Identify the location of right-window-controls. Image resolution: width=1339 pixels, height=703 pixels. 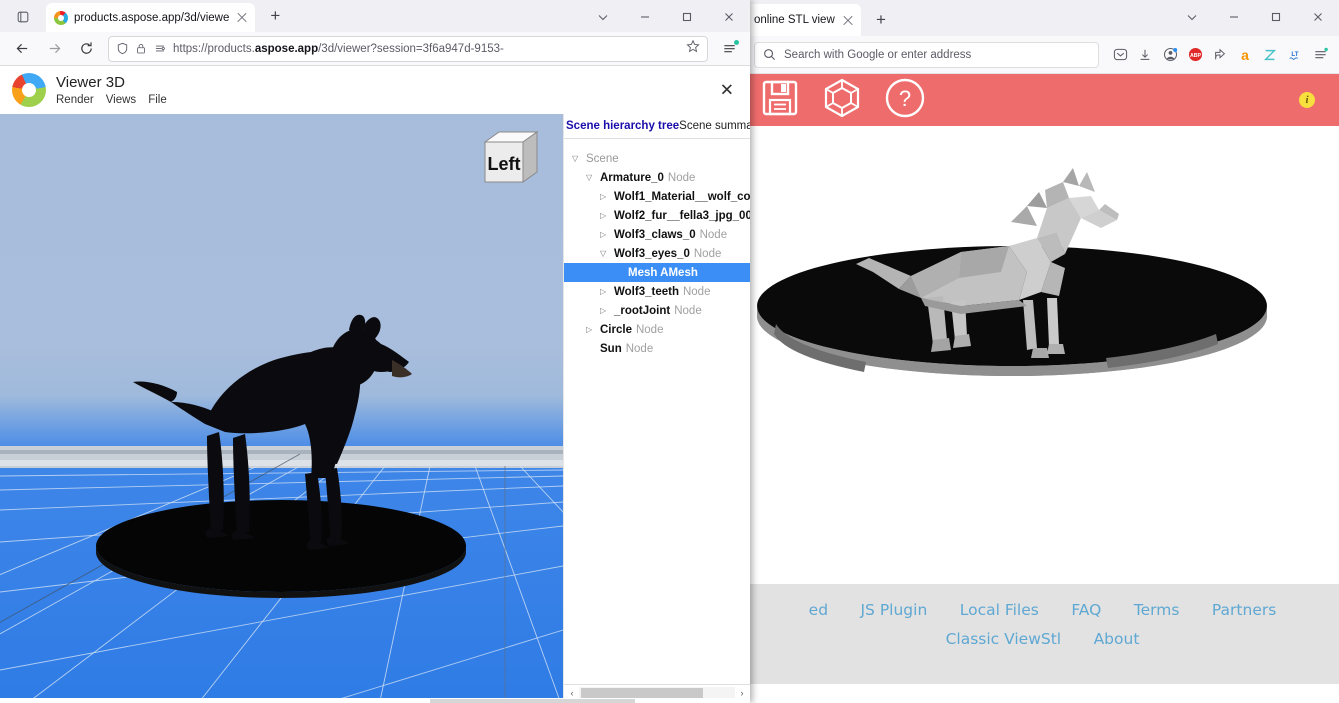
(1255, 17).